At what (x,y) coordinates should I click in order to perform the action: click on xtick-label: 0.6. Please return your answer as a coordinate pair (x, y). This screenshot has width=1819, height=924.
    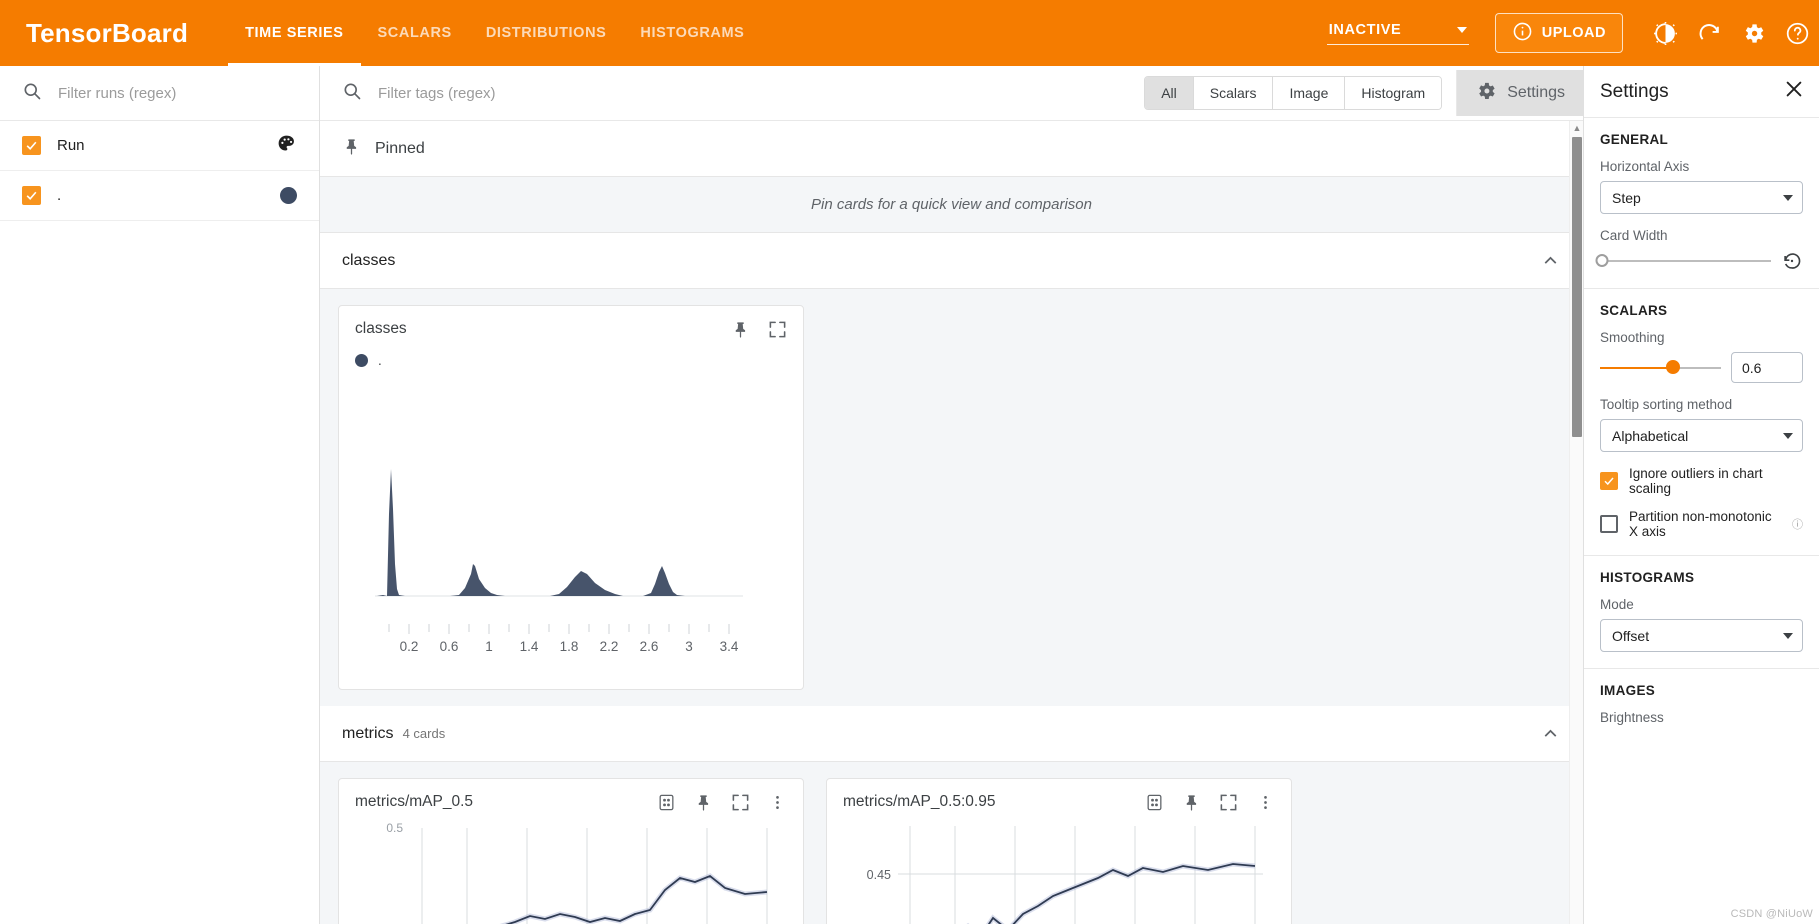
    Looking at the image, I should click on (449, 646).